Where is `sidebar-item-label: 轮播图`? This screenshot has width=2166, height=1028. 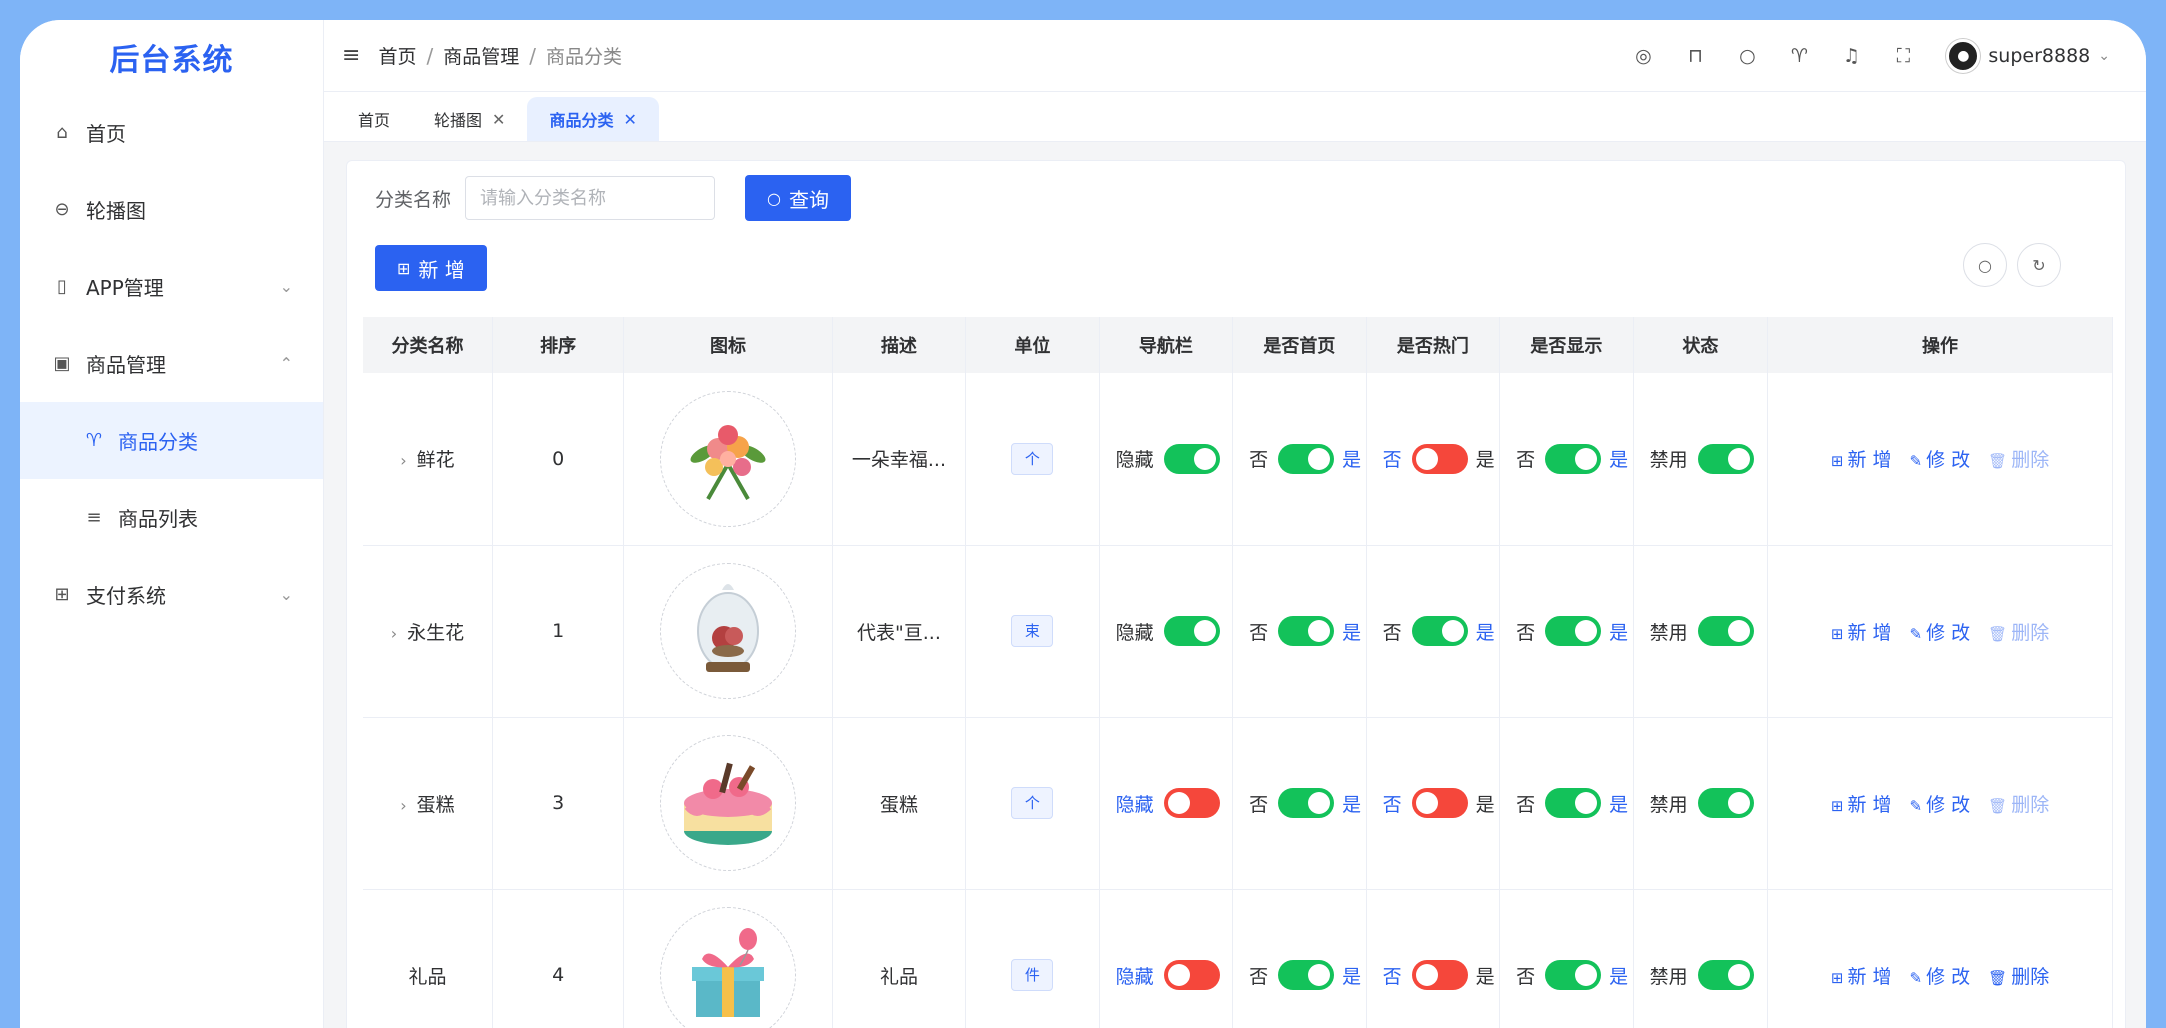 sidebar-item-label: 轮播图 is located at coordinates (116, 211).